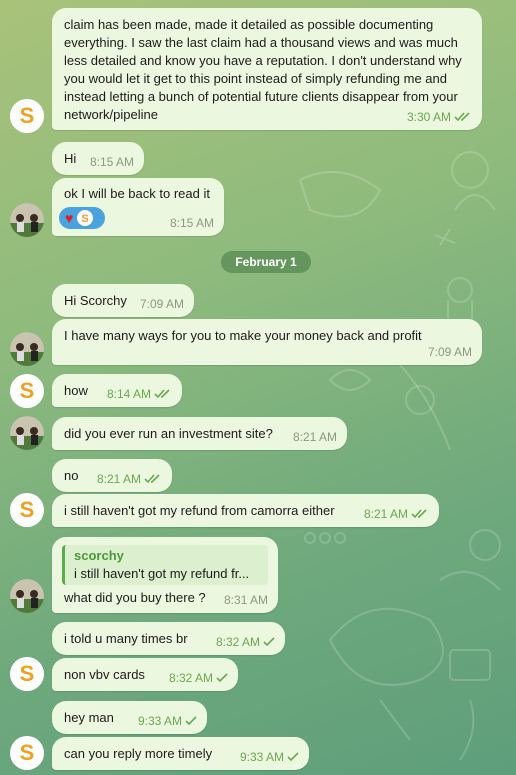 This screenshot has height=775, width=516. I want to click on message-text: did you ever run an investment site?, so click(168, 433).